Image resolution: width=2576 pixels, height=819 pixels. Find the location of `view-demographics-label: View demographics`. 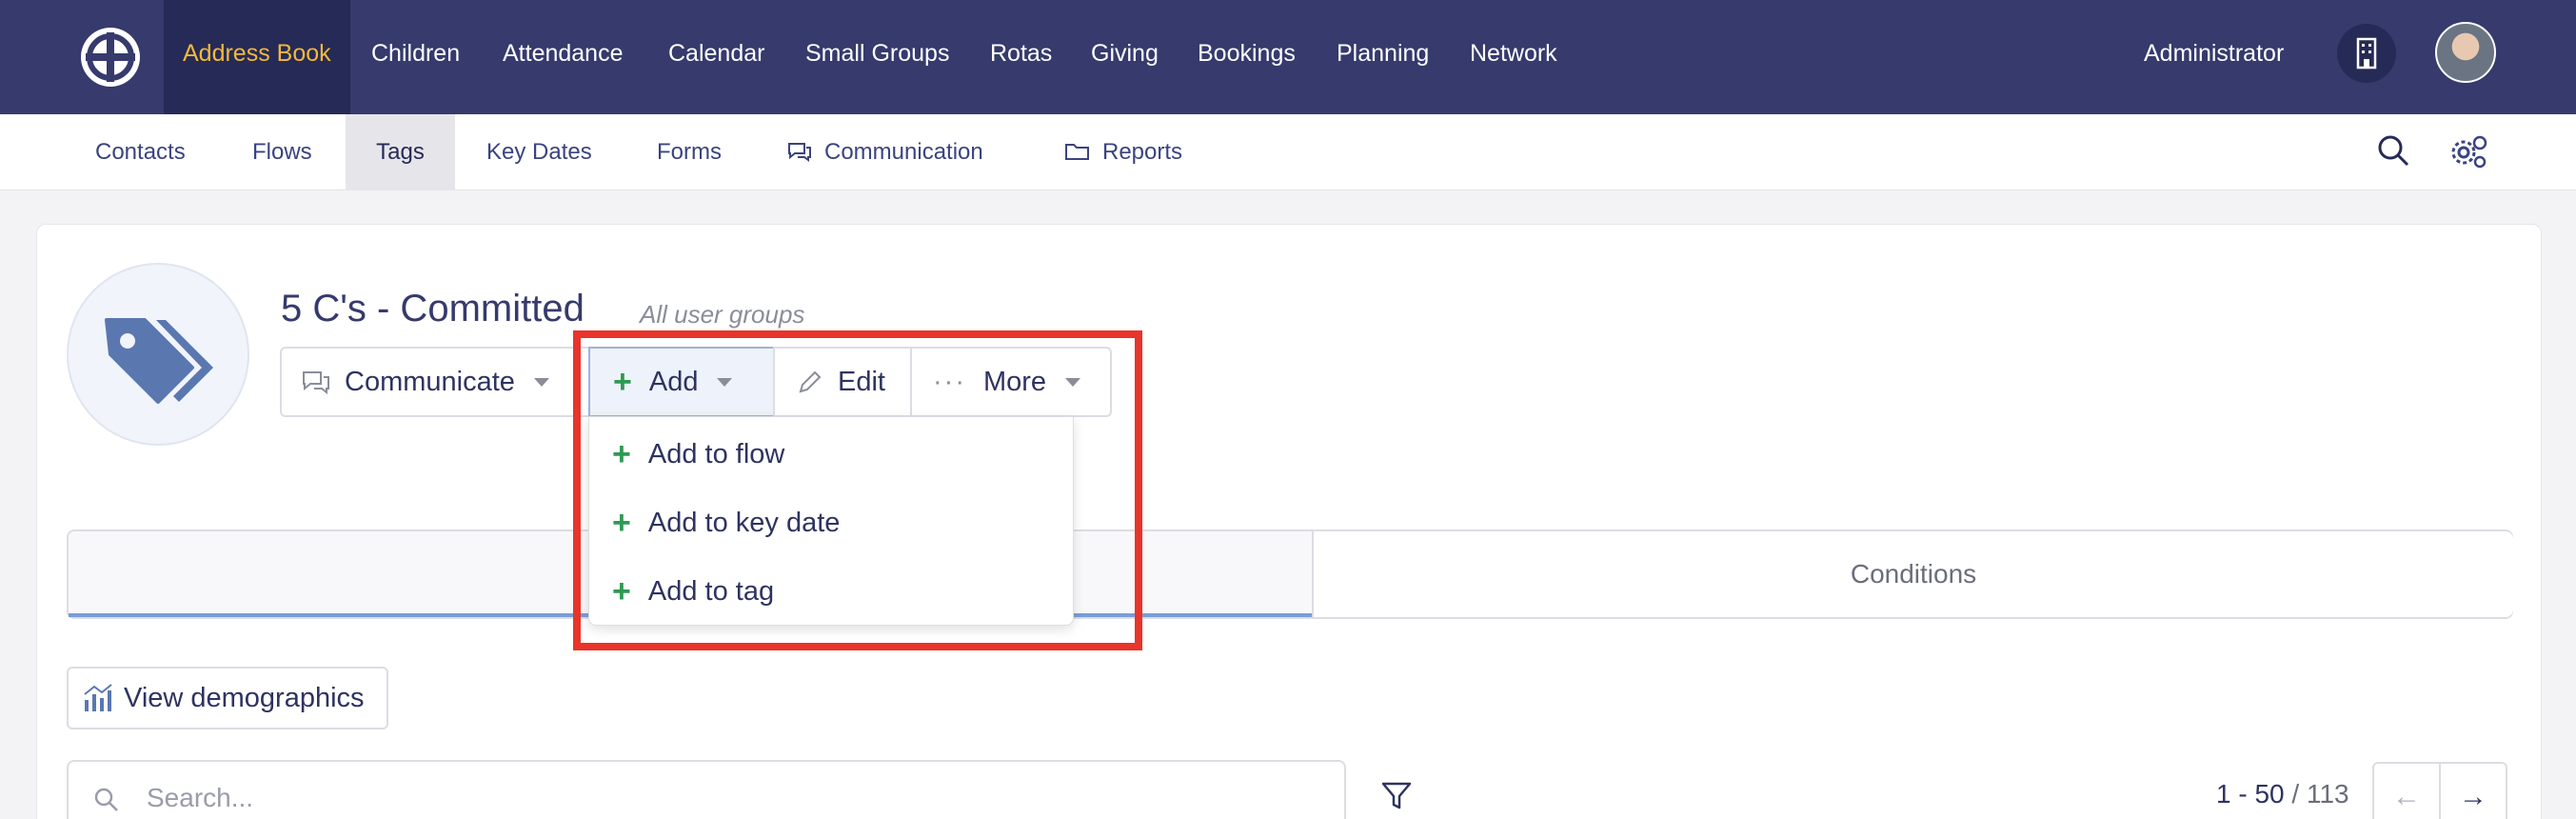

view-demographics-label: View demographics is located at coordinates (244, 698).